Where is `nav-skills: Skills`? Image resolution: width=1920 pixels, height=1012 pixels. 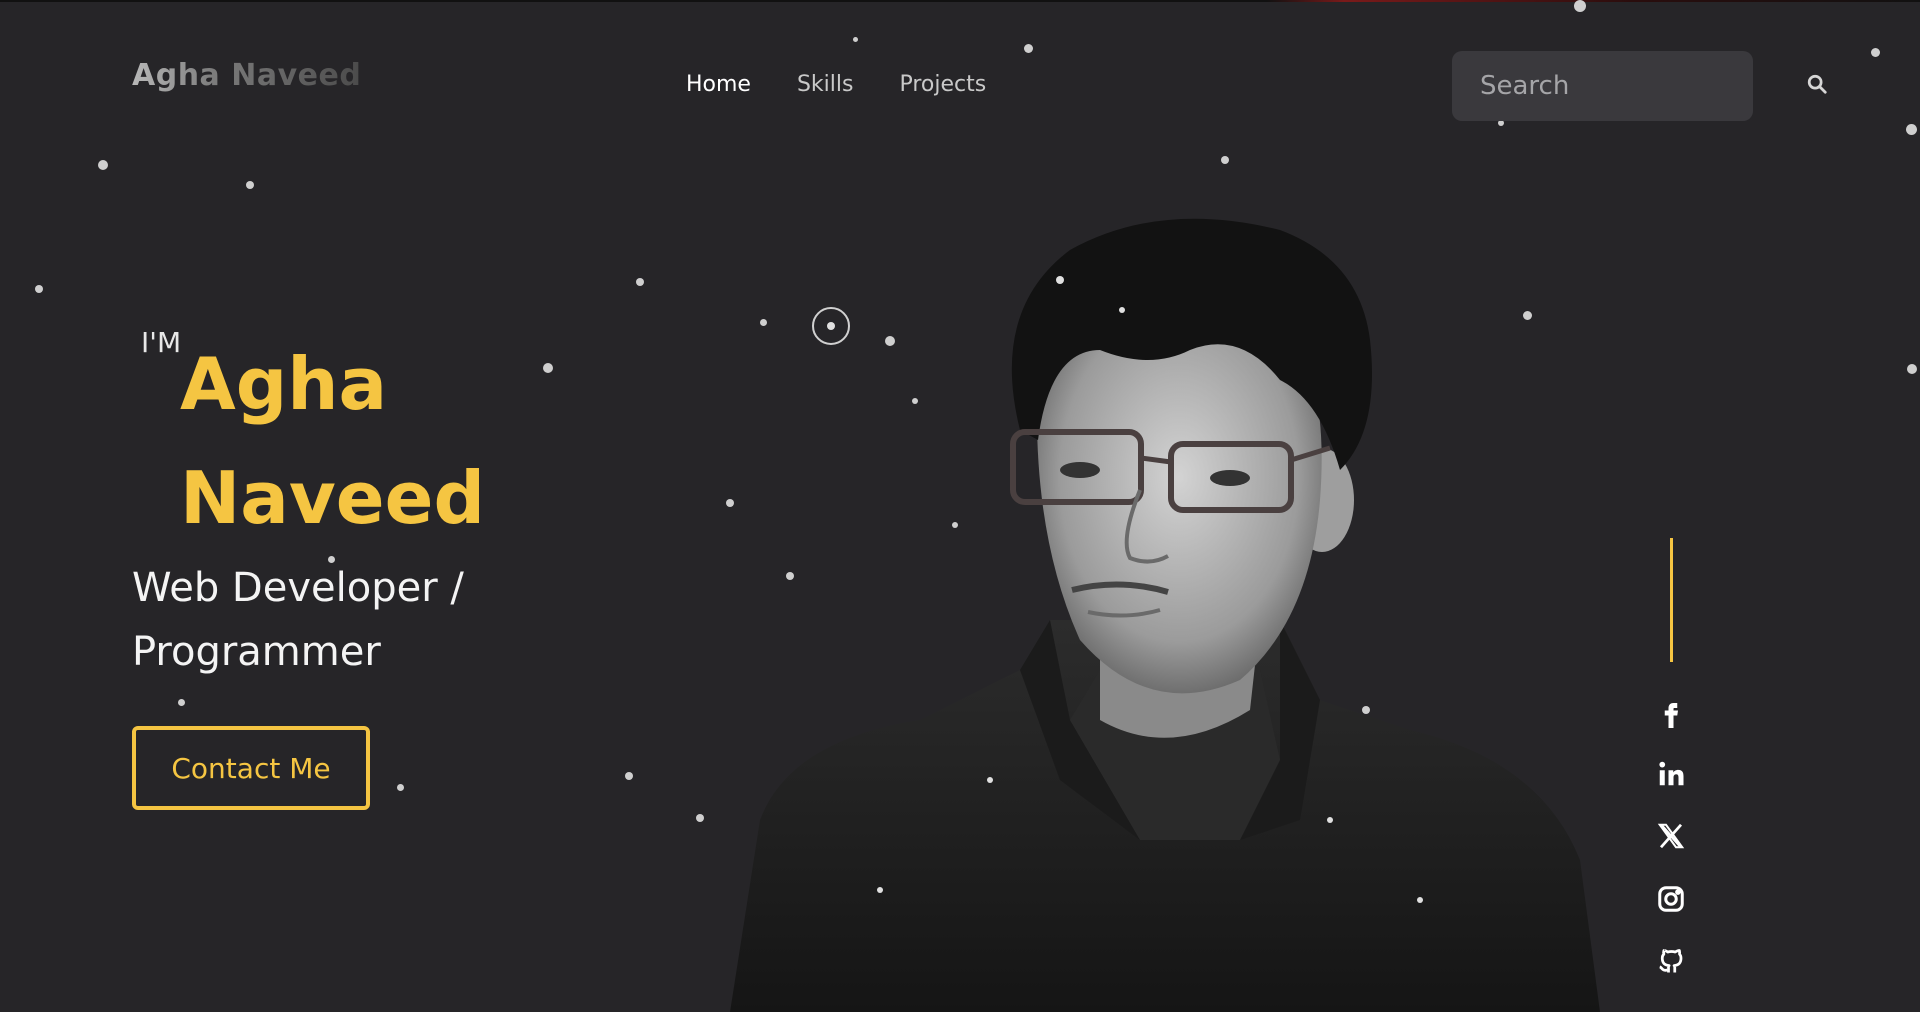
nav-skills: Skills is located at coordinates (825, 84).